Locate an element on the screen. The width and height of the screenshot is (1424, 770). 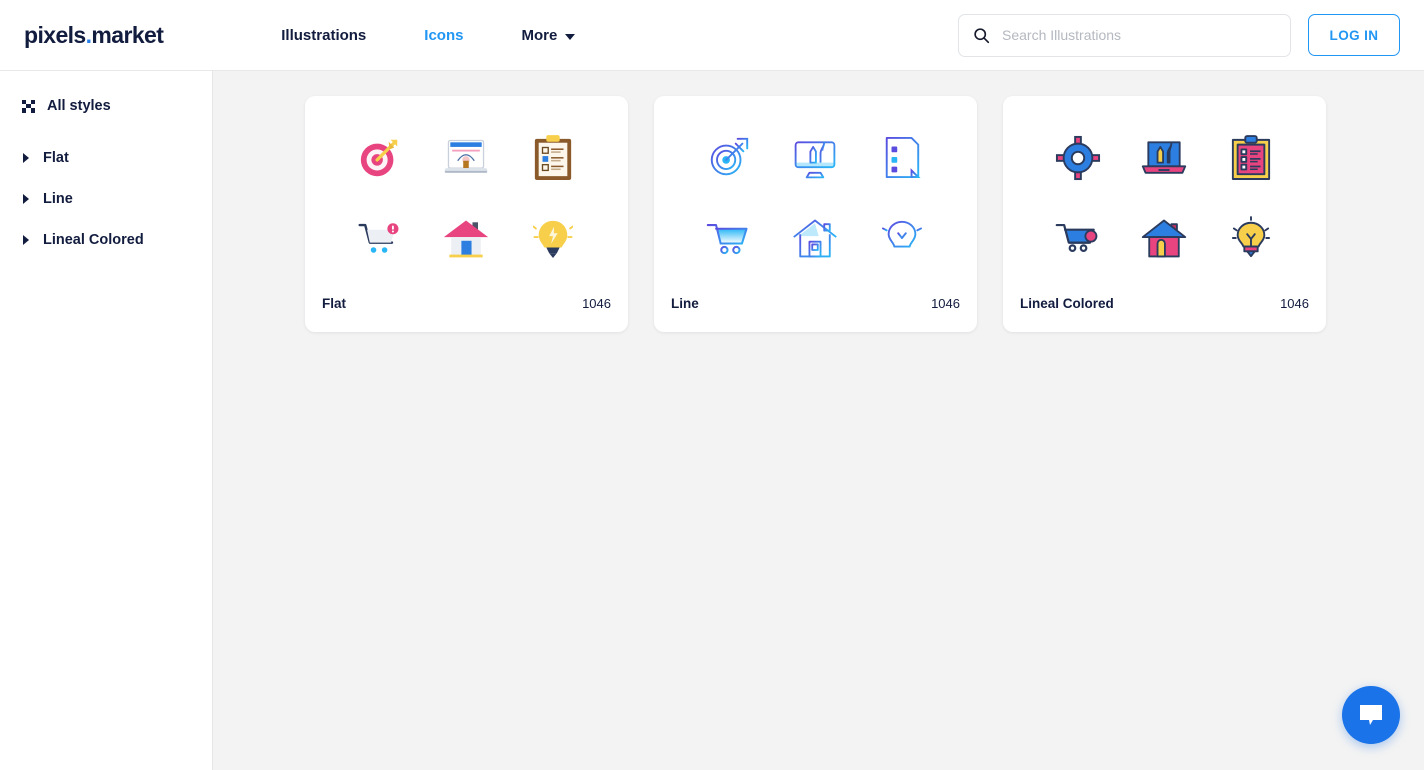
card-footer: Line 1046 is located at coordinates (815, 308).